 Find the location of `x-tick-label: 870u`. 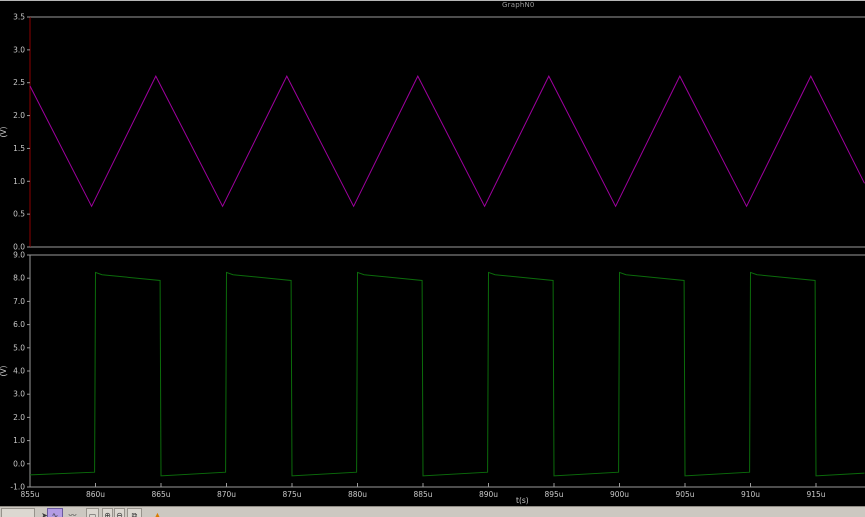

x-tick-label: 870u is located at coordinates (226, 494).